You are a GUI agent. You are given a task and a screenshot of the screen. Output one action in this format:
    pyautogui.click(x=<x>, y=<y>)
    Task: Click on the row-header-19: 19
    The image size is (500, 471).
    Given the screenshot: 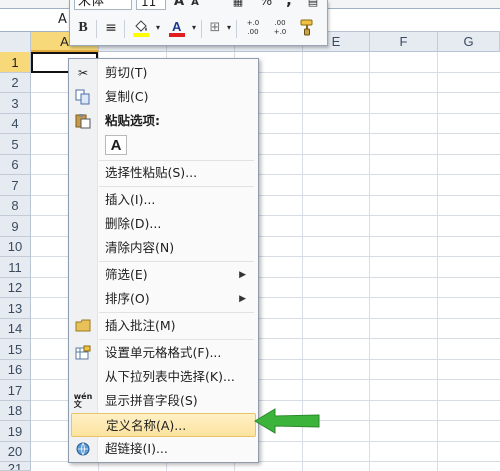 What is the action you would take?
    pyautogui.click(x=15, y=431)
    